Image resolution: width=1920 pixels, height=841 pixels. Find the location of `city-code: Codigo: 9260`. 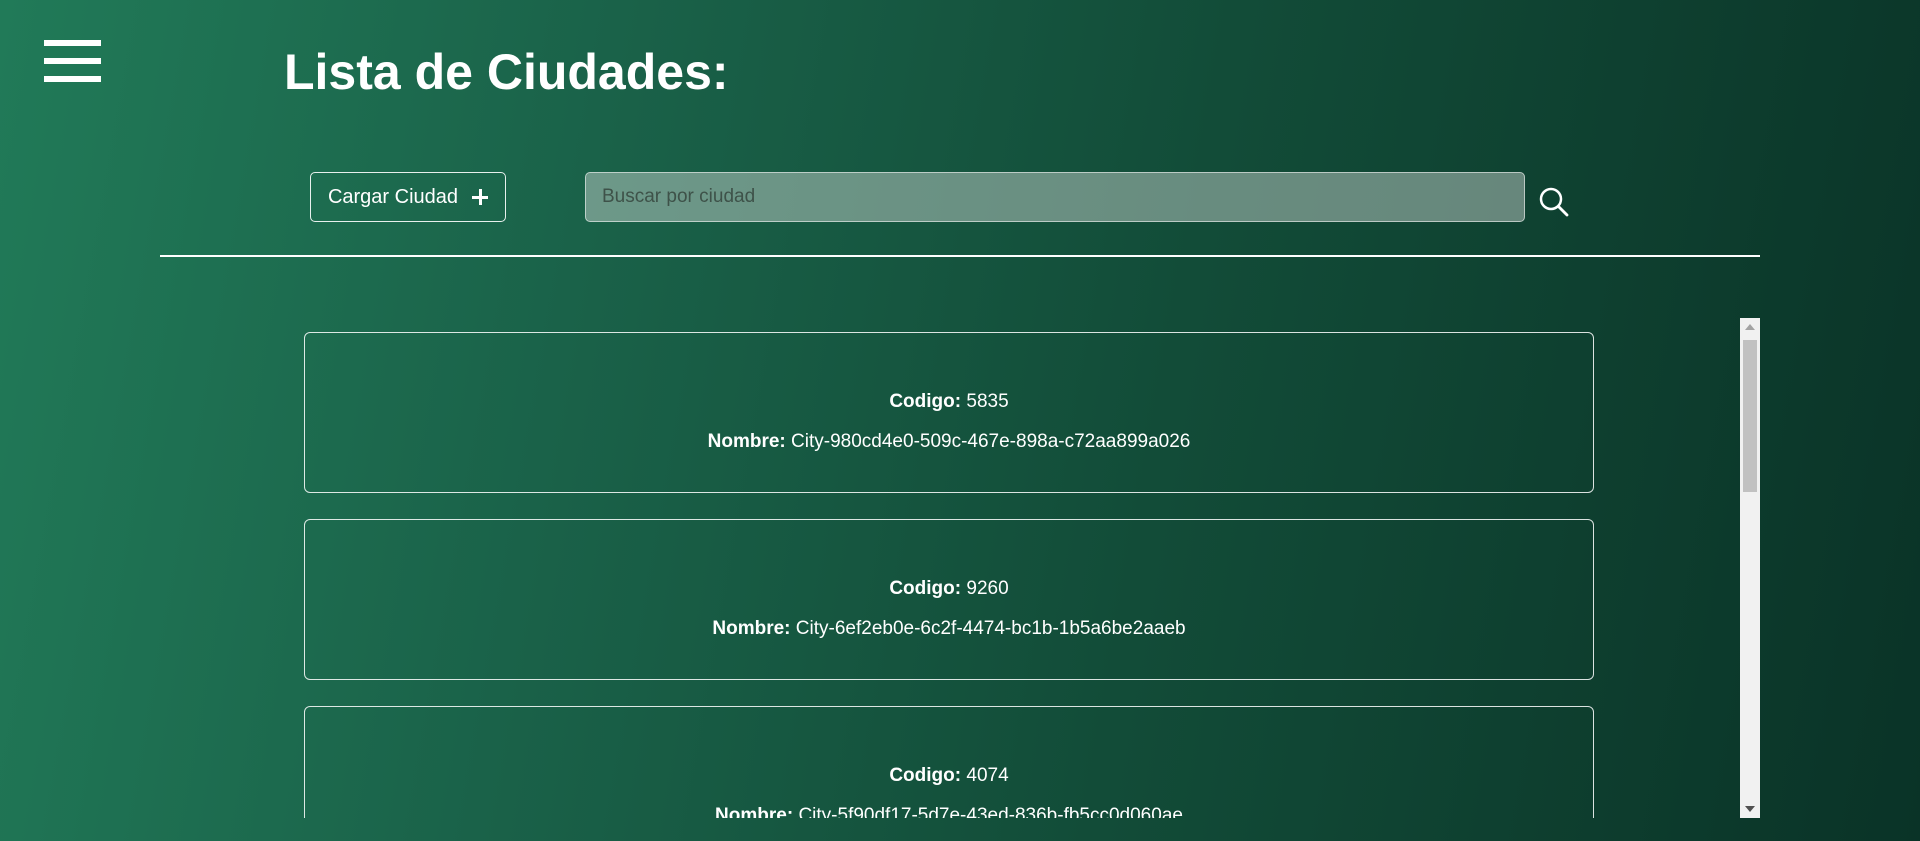

city-code: Codigo: 9260 is located at coordinates (949, 589).